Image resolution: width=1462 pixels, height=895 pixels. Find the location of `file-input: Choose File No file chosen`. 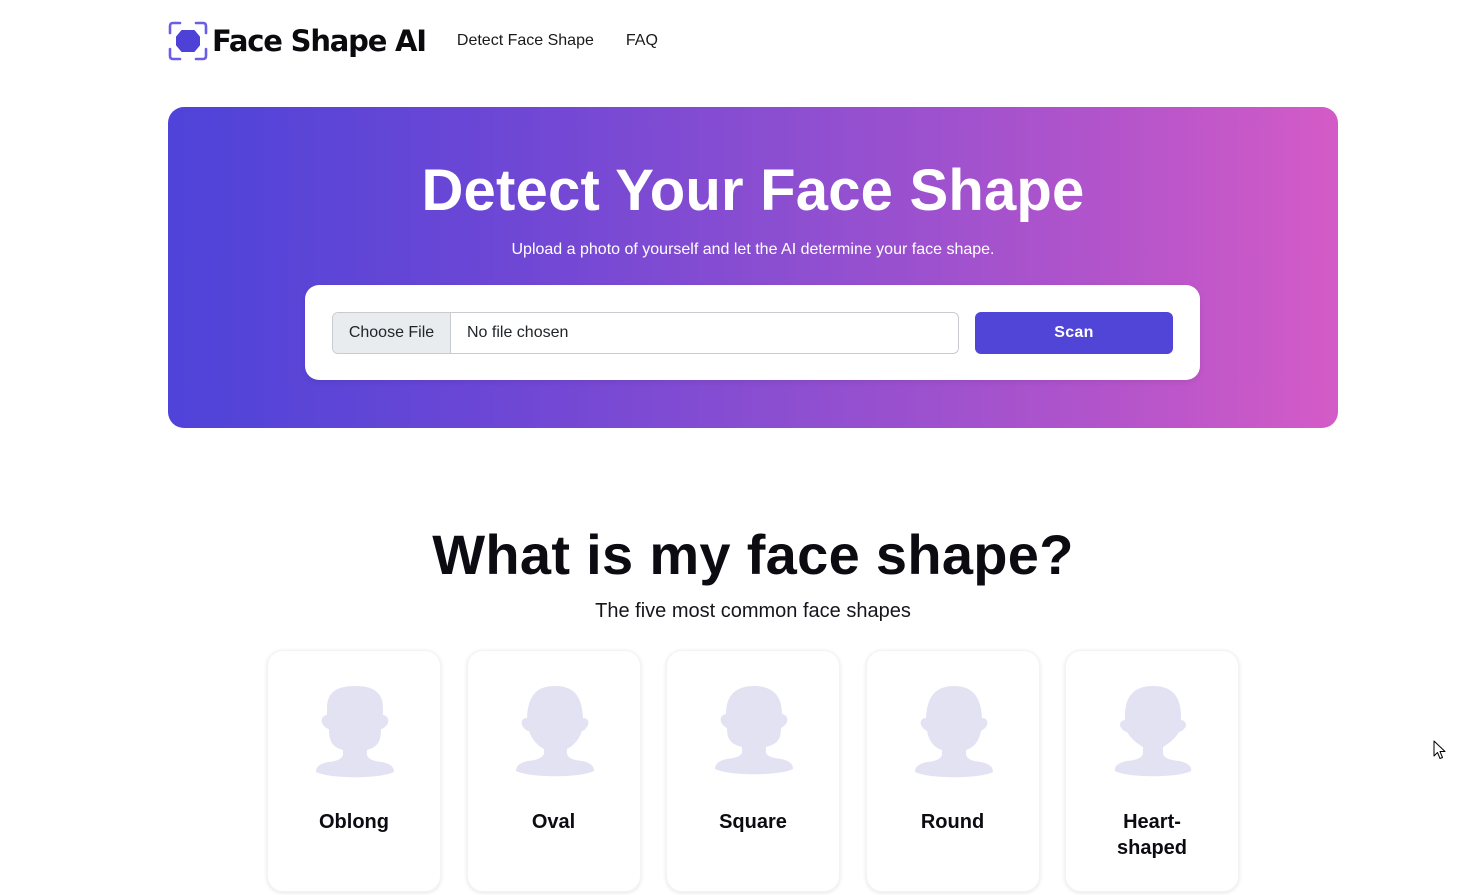

file-input: Choose File No file chosen is located at coordinates (645, 333).